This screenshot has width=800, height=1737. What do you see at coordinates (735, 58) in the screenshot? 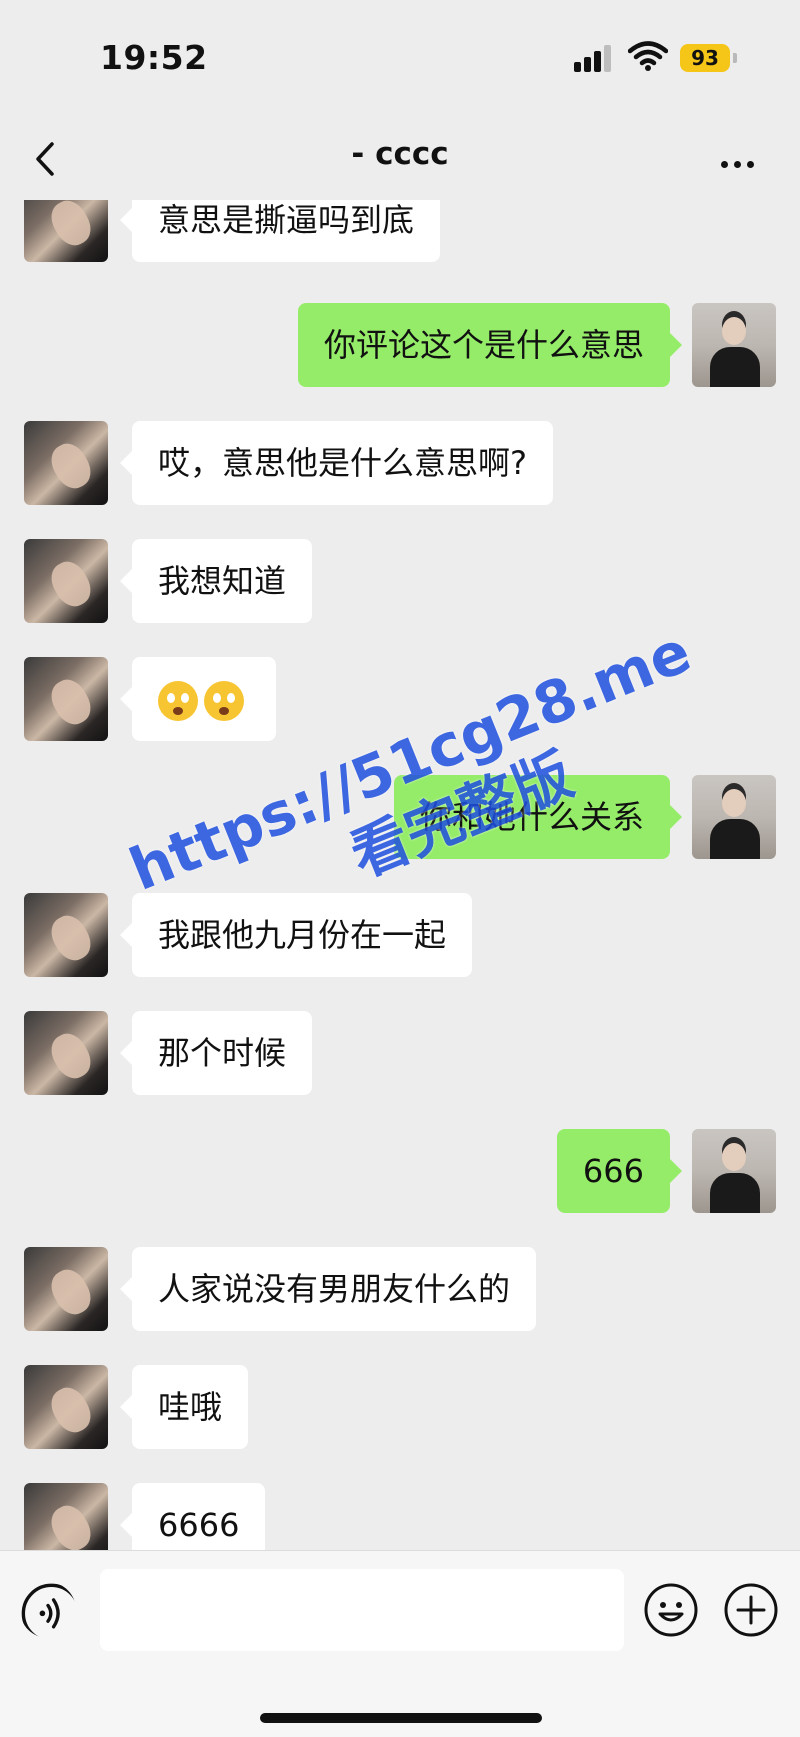
I see `battery-tip` at bounding box center [735, 58].